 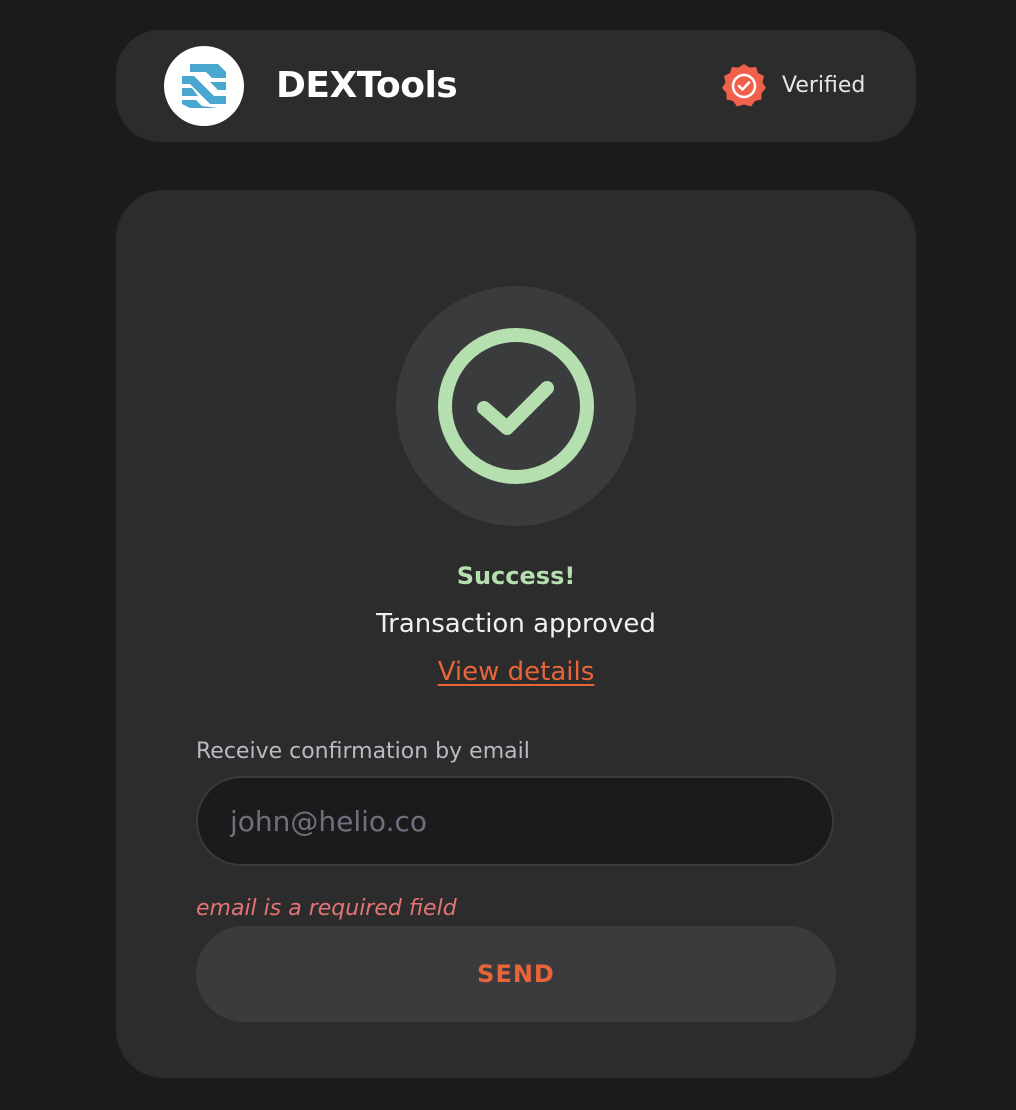 I want to click on verified-badge-icon, so click(x=744, y=86).